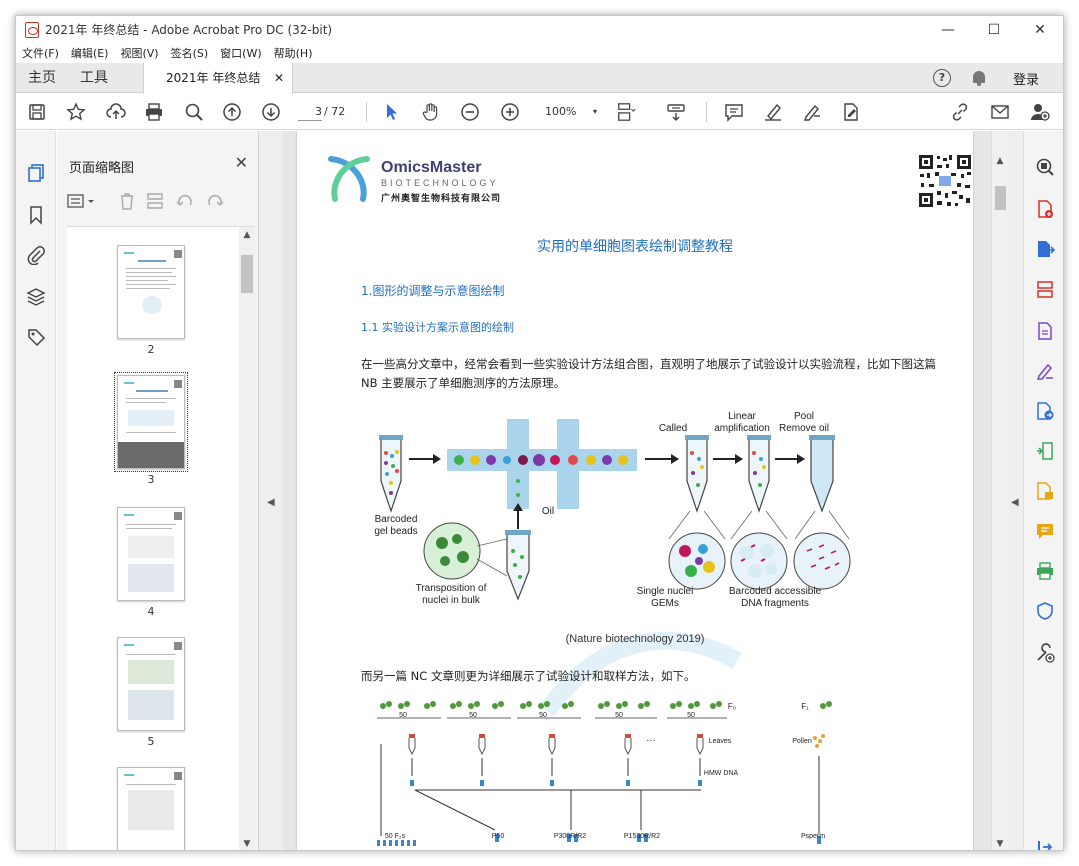  Describe the element at coordinates (1045, 167) in the screenshot. I see `zoom-page-icon` at that location.